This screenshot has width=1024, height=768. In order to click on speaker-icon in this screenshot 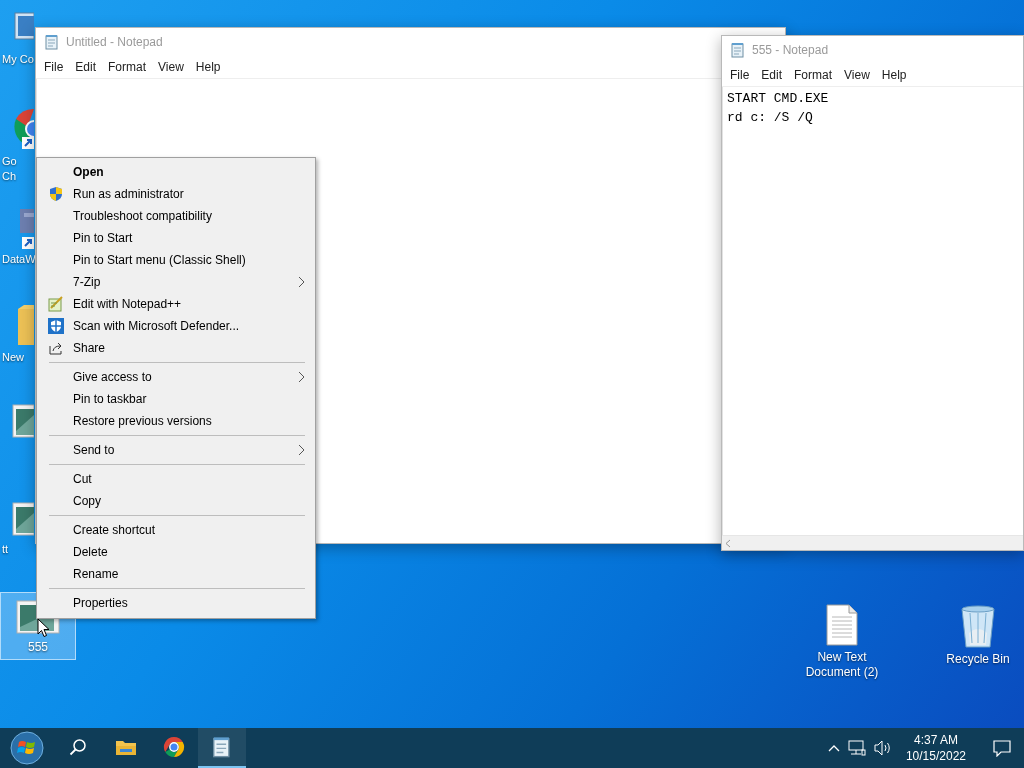, I will do `click(882, 748)`.